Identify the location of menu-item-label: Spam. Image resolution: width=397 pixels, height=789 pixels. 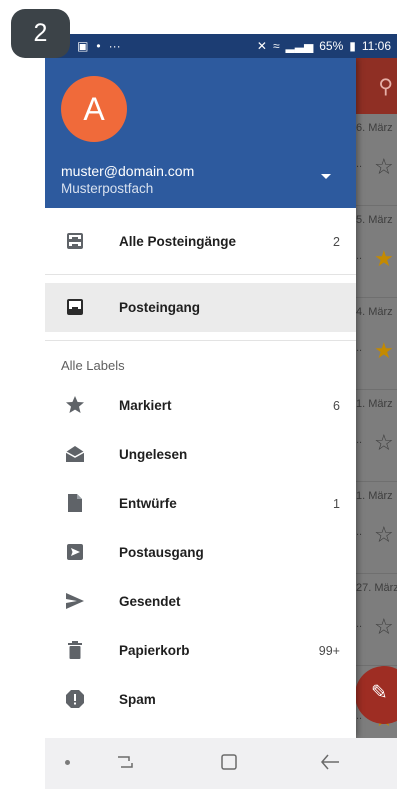
(137, 699).